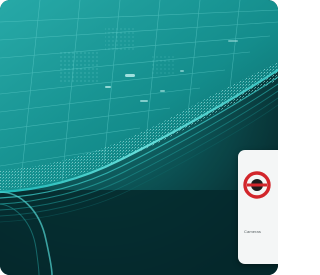  Describe the element at coordinates (257, 185) in the screenshot. I see `red-circle-logo-icon` at that location.